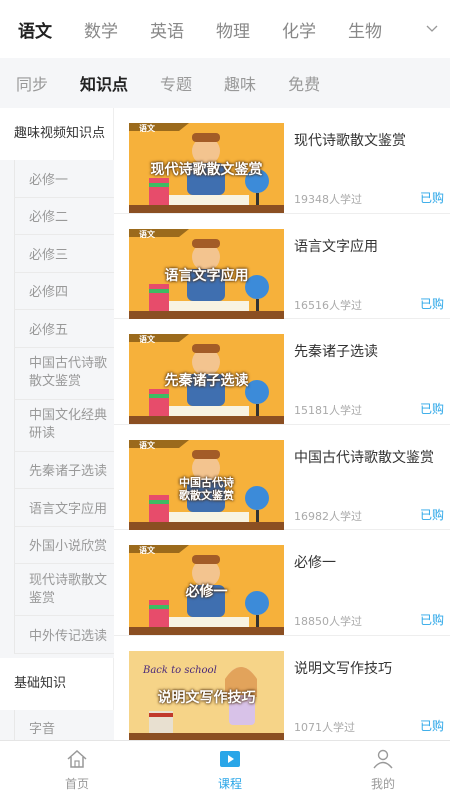 The image size is (450, 800). I want to click on subject-tab-english: 英语, so click(174, 29).